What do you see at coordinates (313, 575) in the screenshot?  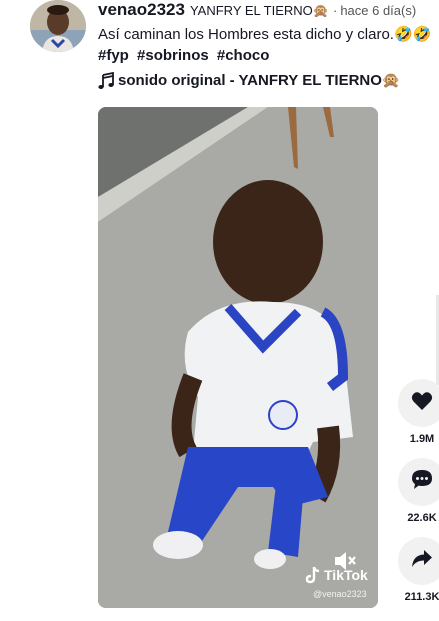 I see `tiktok-logo-icon` at bounding box center [313, 575].